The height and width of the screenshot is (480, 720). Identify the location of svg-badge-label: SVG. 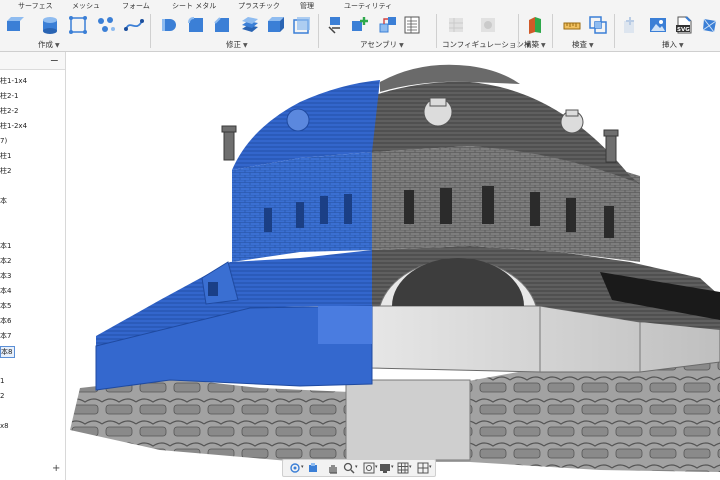
(683, 30).